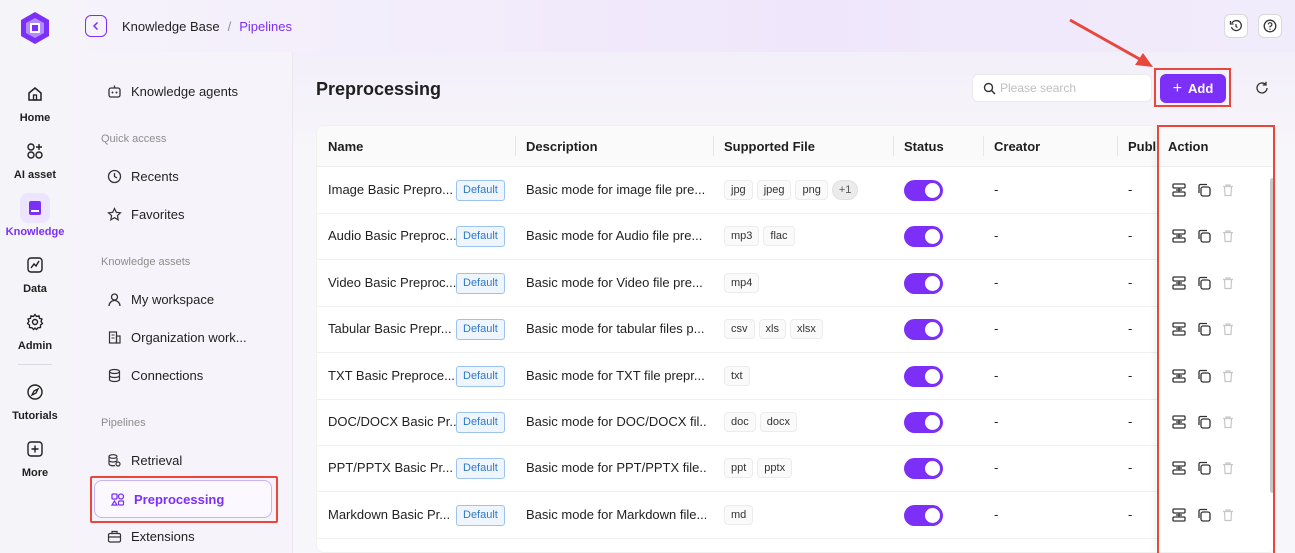  Describe the element at coordinates (182, 299) in the screenshot. I see `sidebar-item-my-workspace: My workspace` at that location.